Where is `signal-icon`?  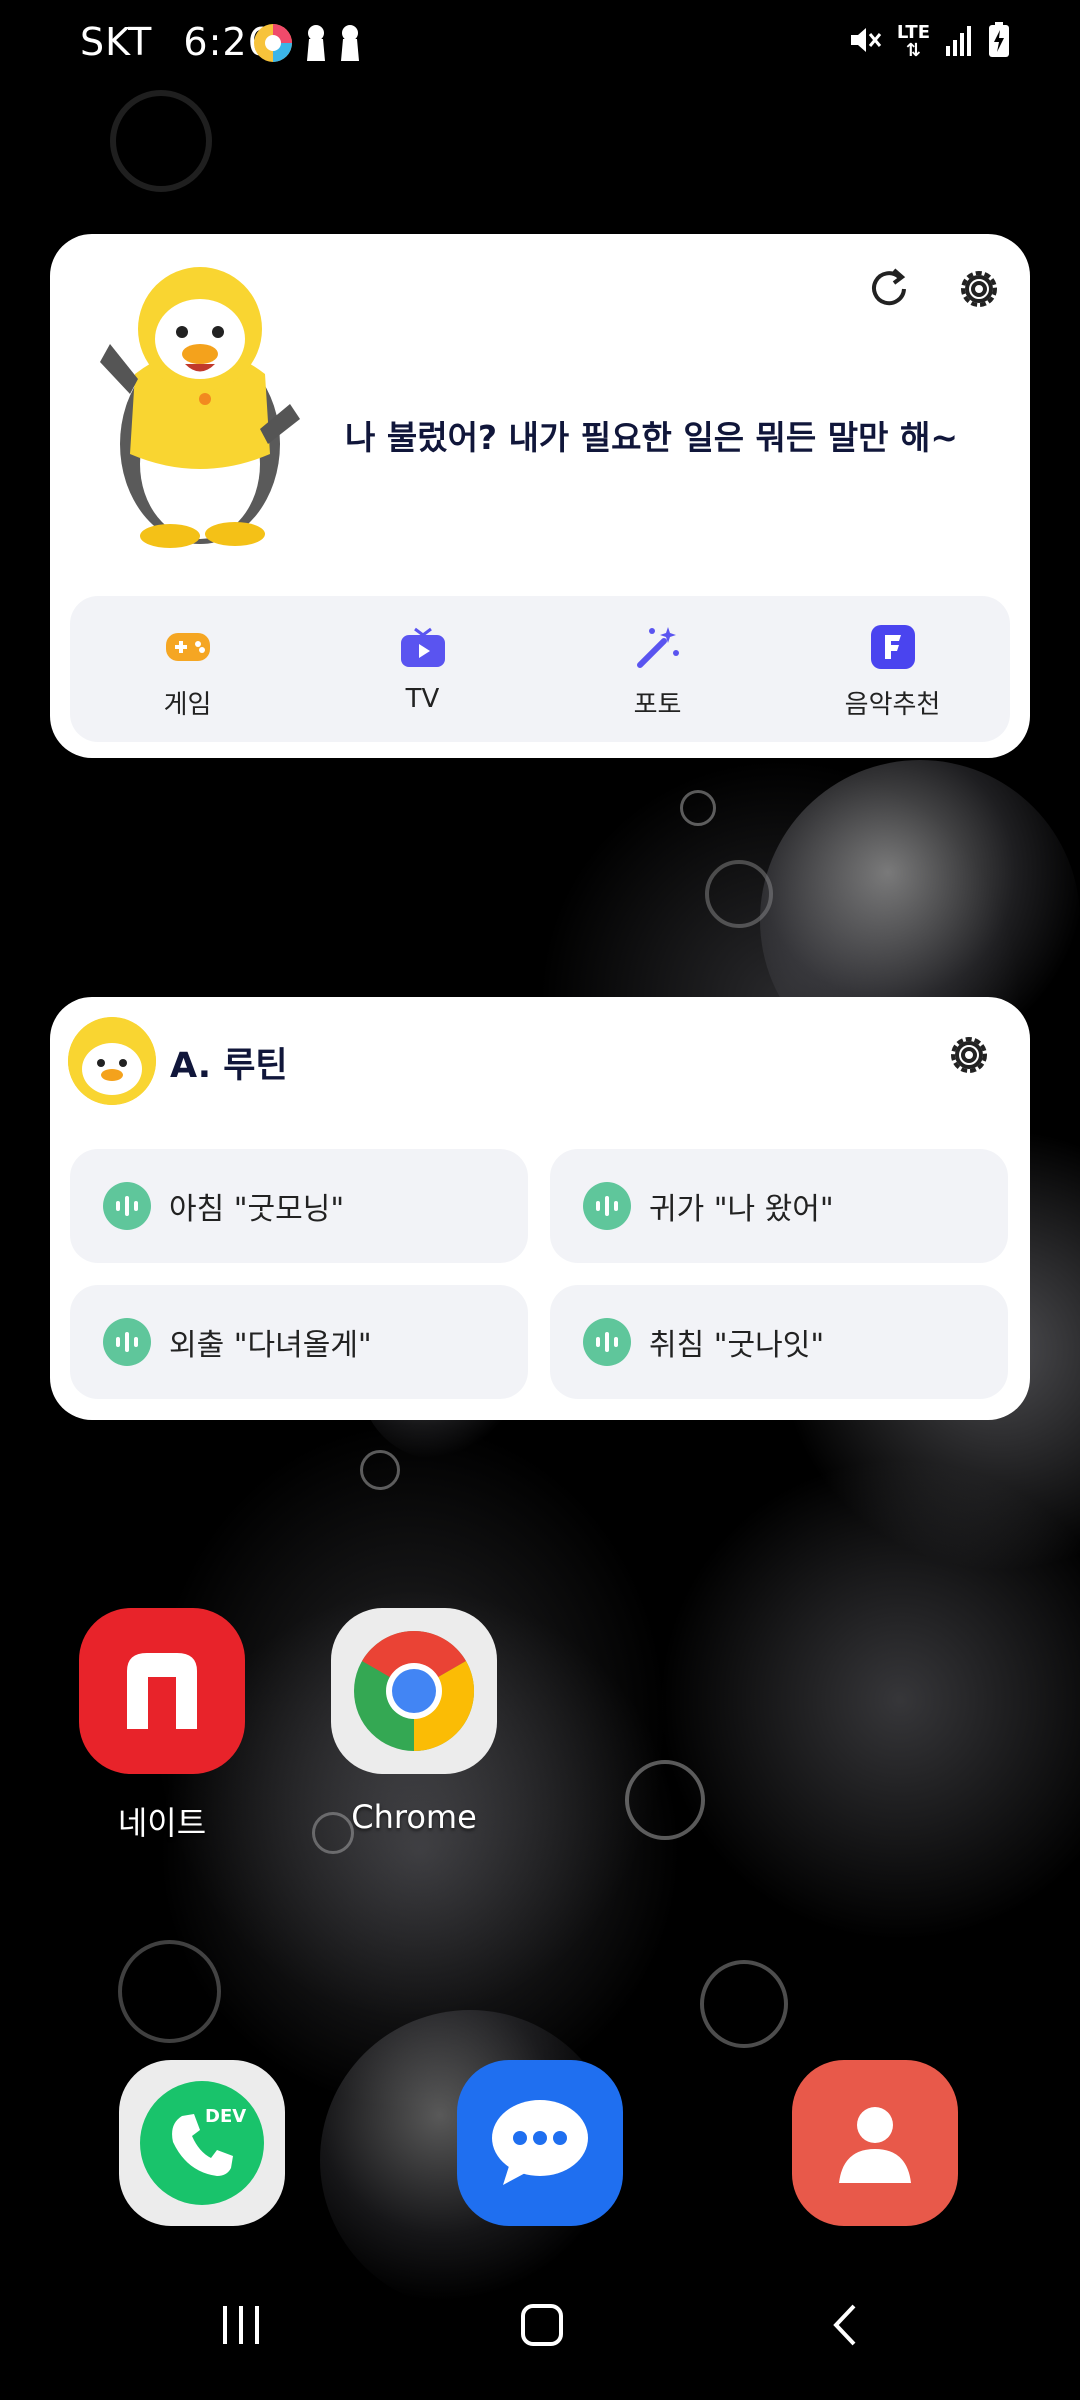 signal-icon is located at coordinates (959, 42).